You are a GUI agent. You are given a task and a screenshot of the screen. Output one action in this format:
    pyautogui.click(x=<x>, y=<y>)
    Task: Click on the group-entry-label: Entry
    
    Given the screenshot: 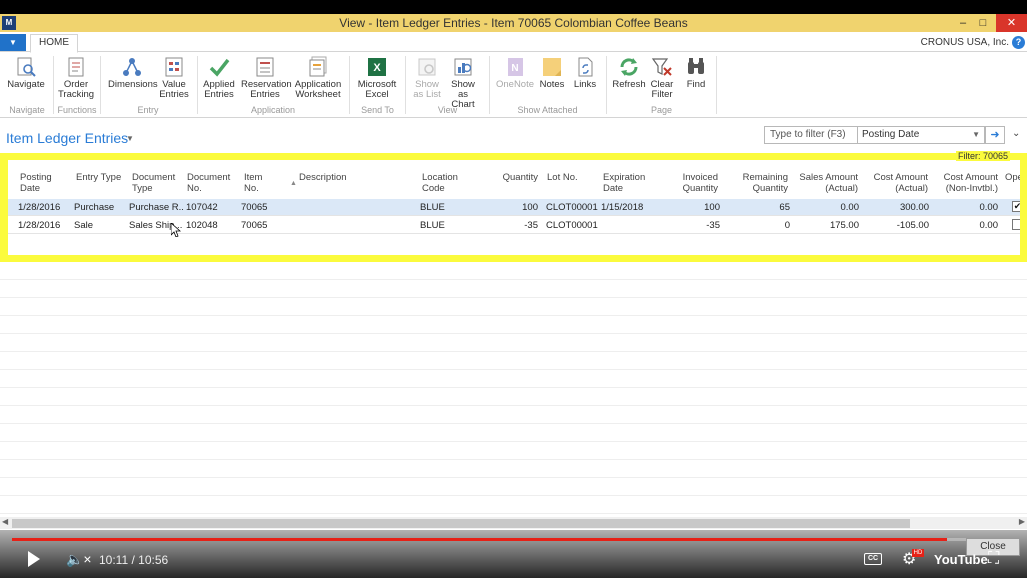 What is the action you would take?
    pyautogui.click(x=148, y=110)
    